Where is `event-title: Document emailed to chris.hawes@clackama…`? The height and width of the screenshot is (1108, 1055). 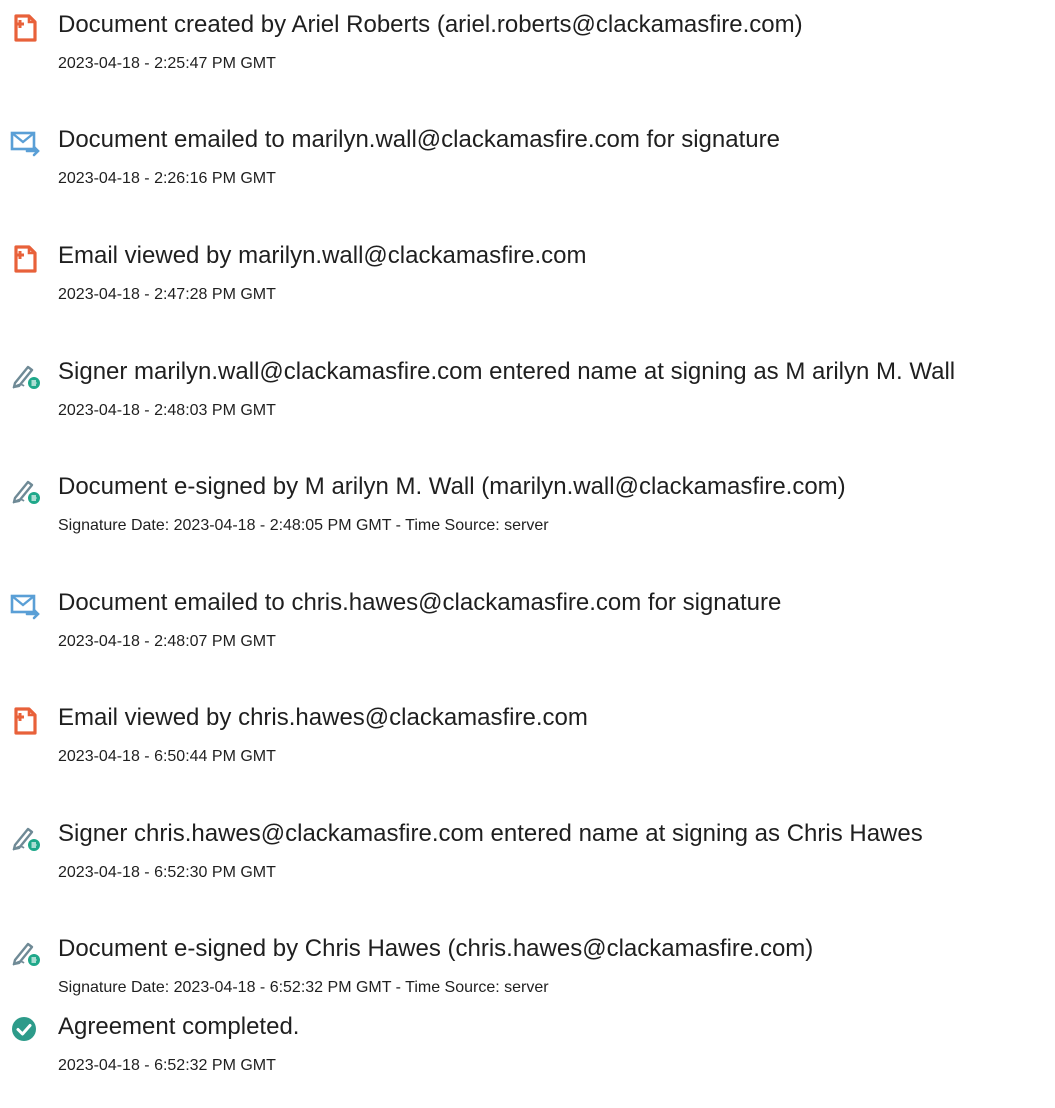 event-title: Document emailed to chris.hawes@clackama… is located at coordinates (420, 602).